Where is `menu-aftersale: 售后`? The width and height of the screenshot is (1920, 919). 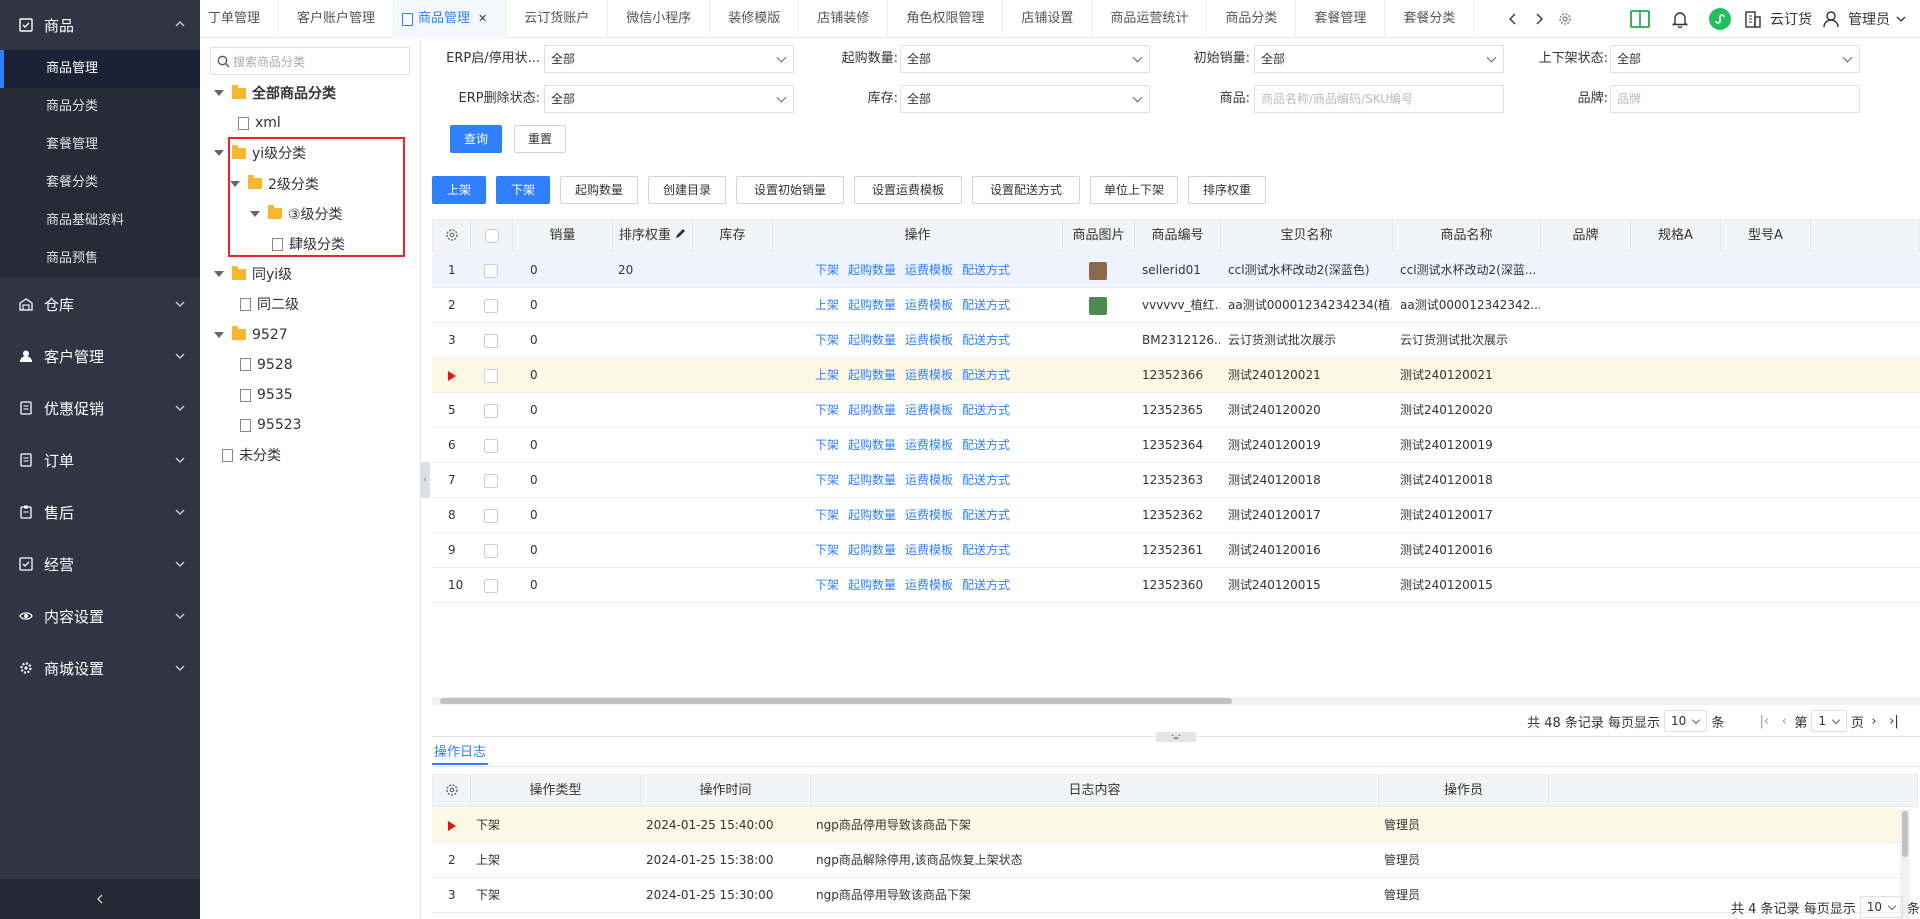
menu-aftersale: 售后 is located at coordinates (100, 512).